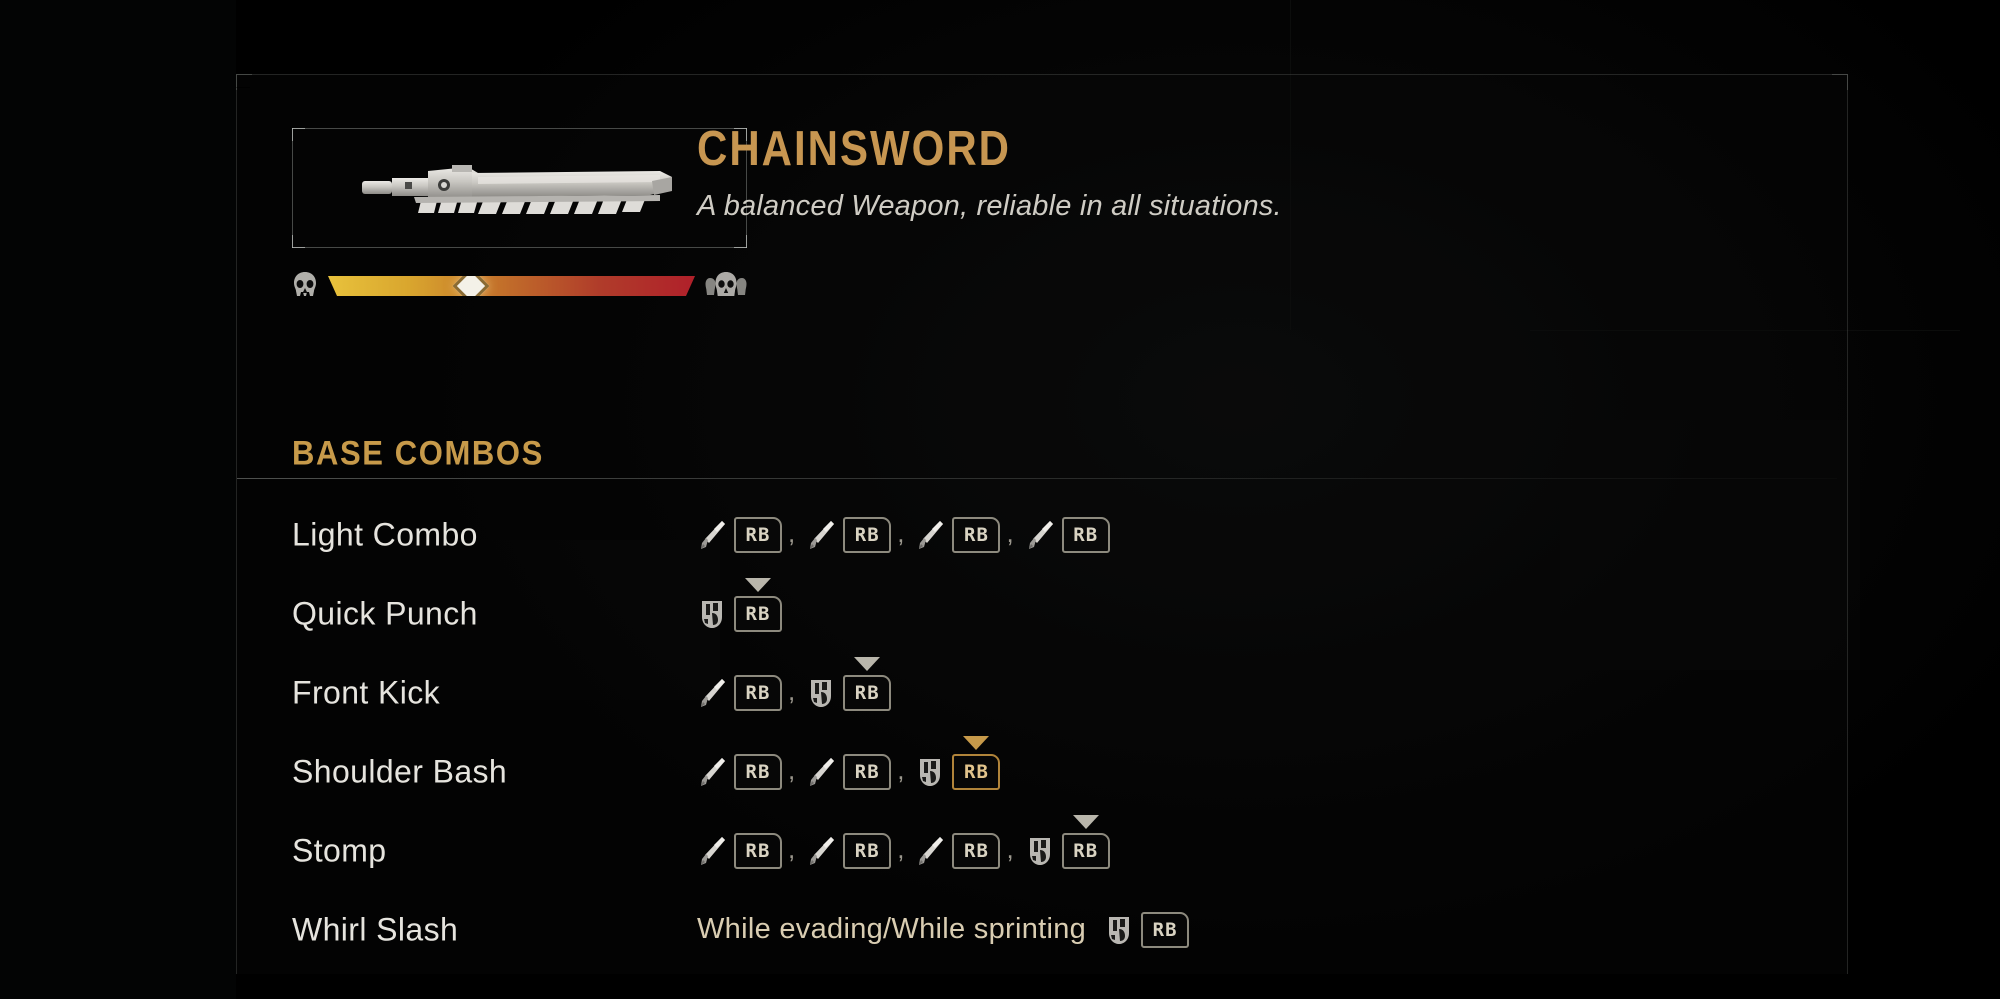 The width and height of the screenshot is (2000, 999). Describe the element at coordinates (1042, 692) in the screenshot. I see `combo-row: Front Kick RB, RB` at that location.